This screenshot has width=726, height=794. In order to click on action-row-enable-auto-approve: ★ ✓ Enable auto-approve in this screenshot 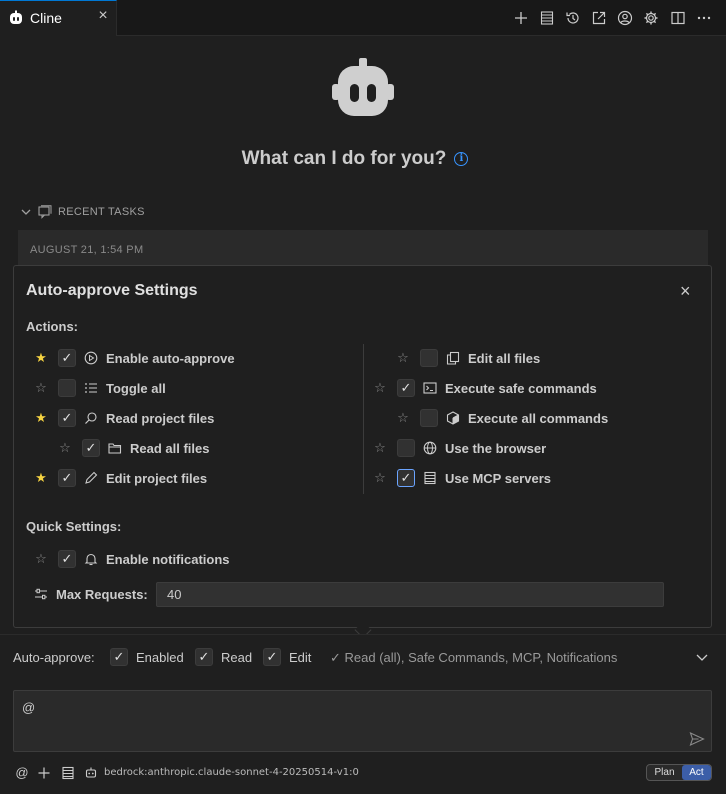, I will do `click(134, 358)`.